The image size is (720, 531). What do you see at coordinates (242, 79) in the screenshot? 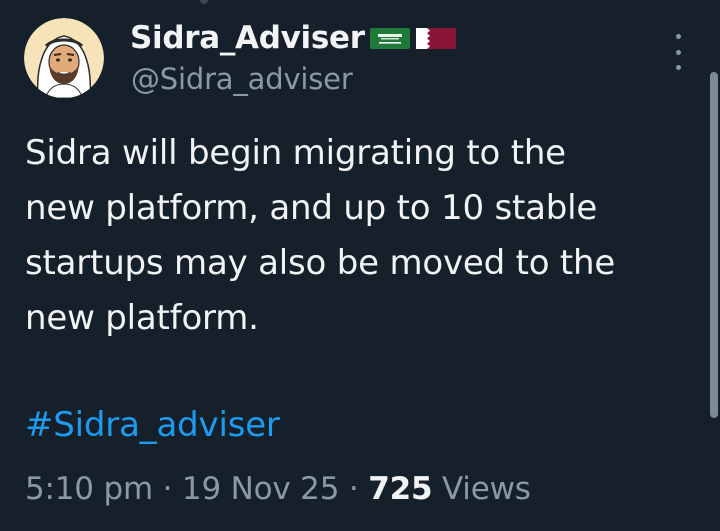
I see `user-handle: @Sidra_adviser` at bounding box center [242, 79].